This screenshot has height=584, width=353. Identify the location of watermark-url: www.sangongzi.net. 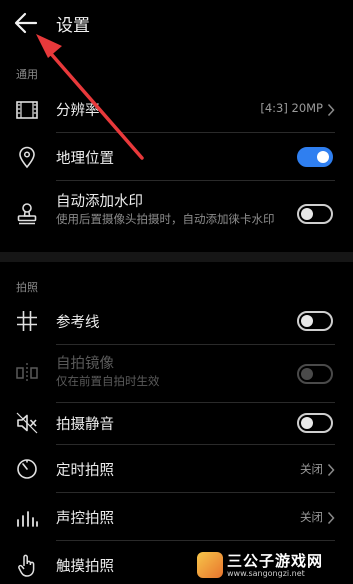
(266, 573).